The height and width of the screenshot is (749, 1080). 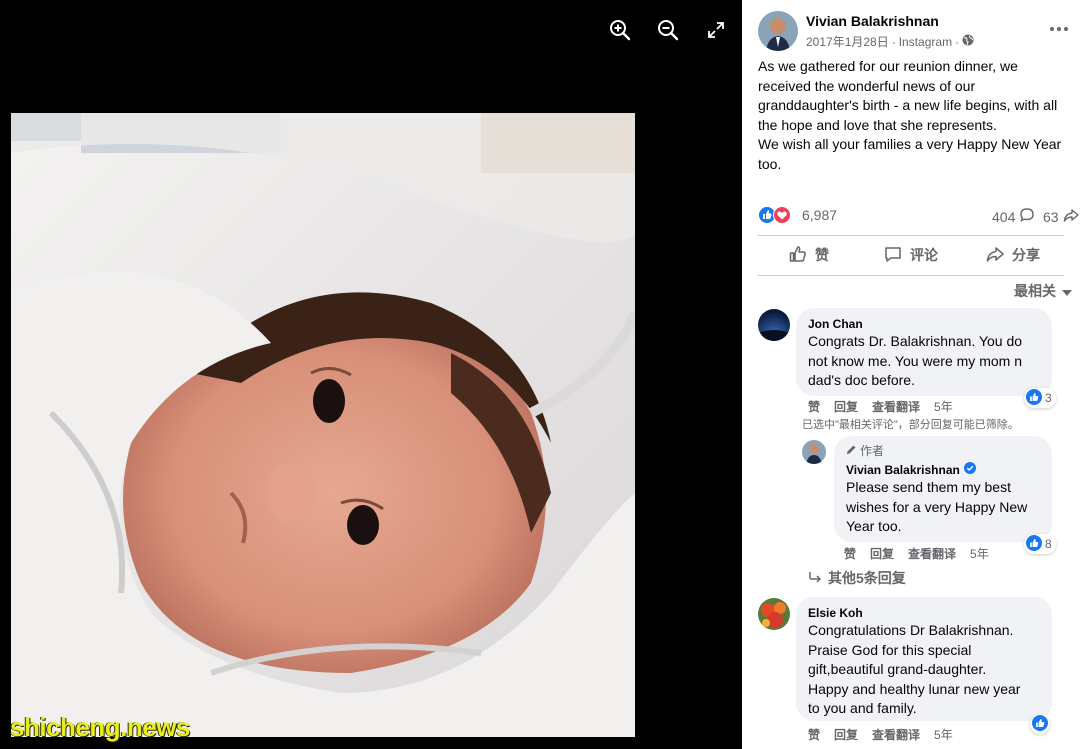 I want to click on reply-translate-link: 查看翻译, so click(x=932, y=553).